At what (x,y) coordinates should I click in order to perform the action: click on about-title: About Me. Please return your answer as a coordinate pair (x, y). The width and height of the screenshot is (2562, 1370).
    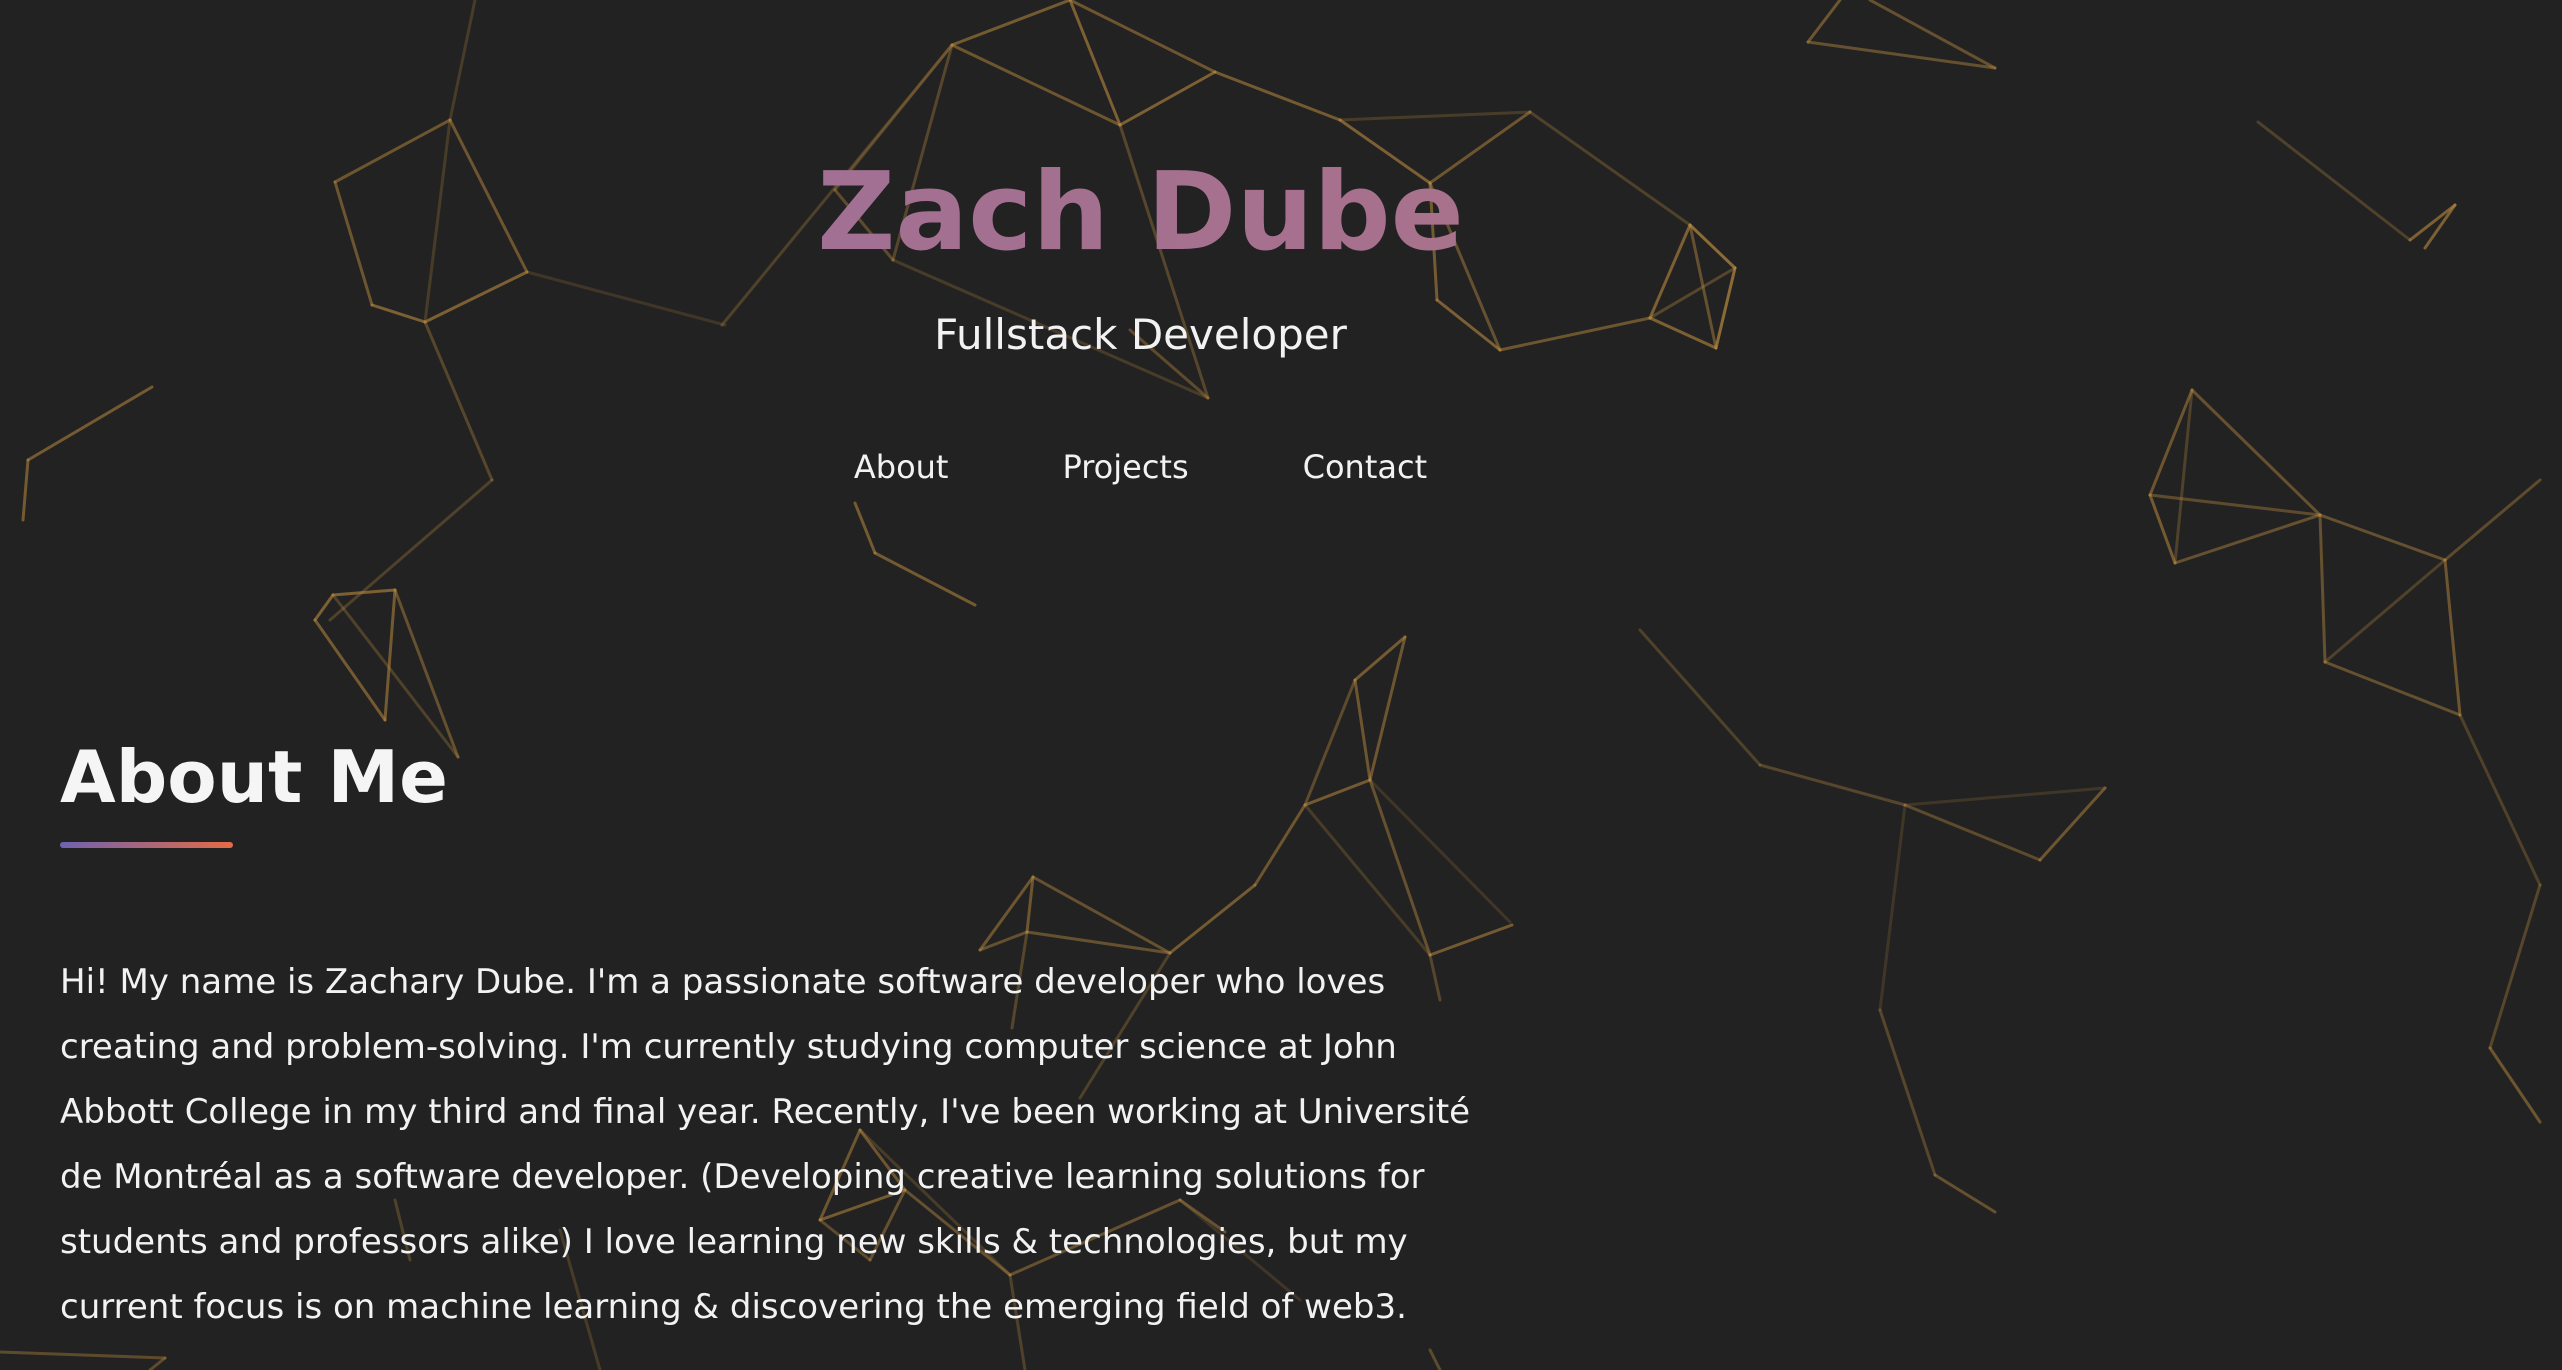
    Looking at the image, I should click on (254, 777).